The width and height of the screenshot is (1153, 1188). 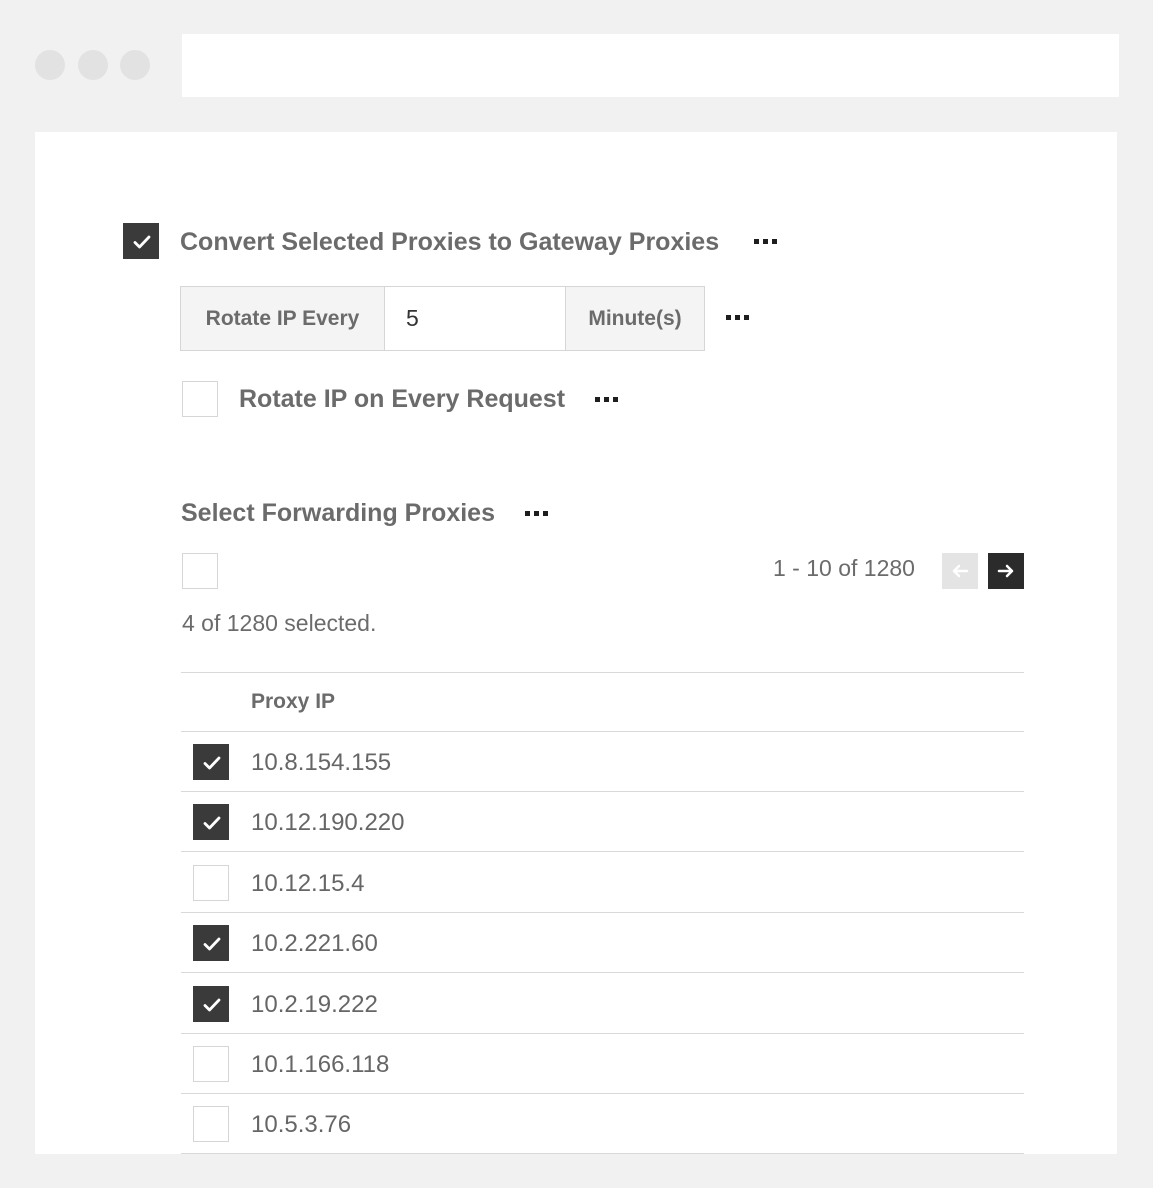 I want to click on proxy-ip-cell: 10.8.154.155, so click(x=321, y=762).